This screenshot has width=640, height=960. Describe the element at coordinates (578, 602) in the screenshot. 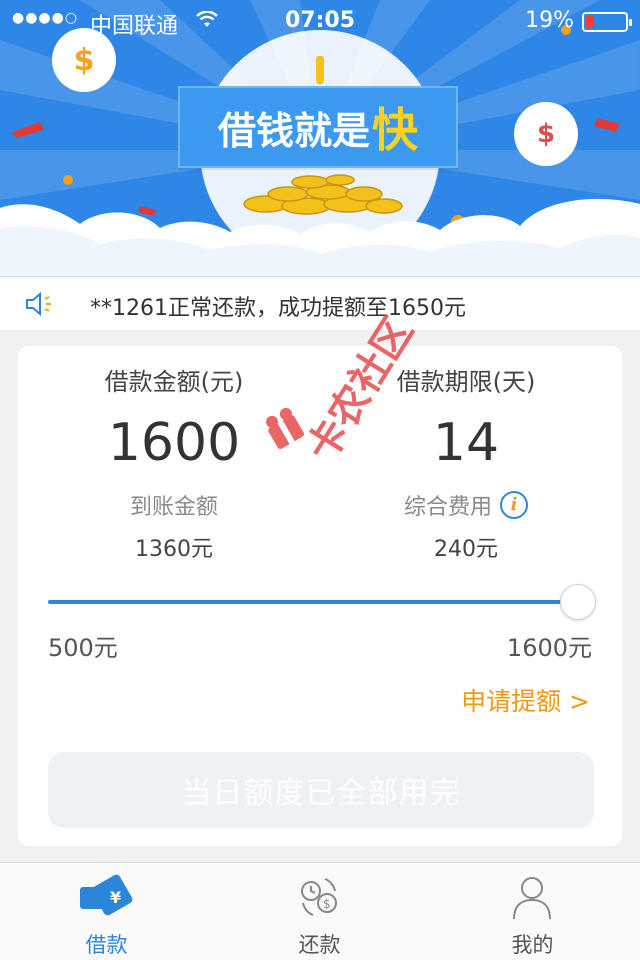

I see `amount-slider-thumb` at that location.